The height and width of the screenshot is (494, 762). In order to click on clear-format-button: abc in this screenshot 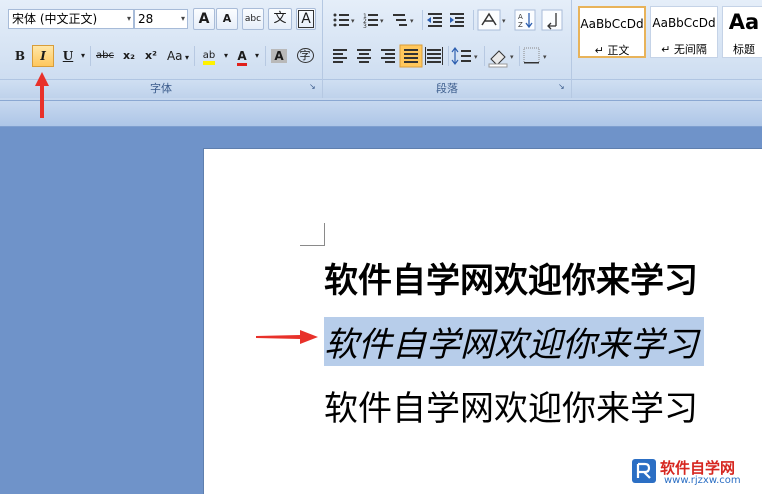, I will do `click(253, 19)`.